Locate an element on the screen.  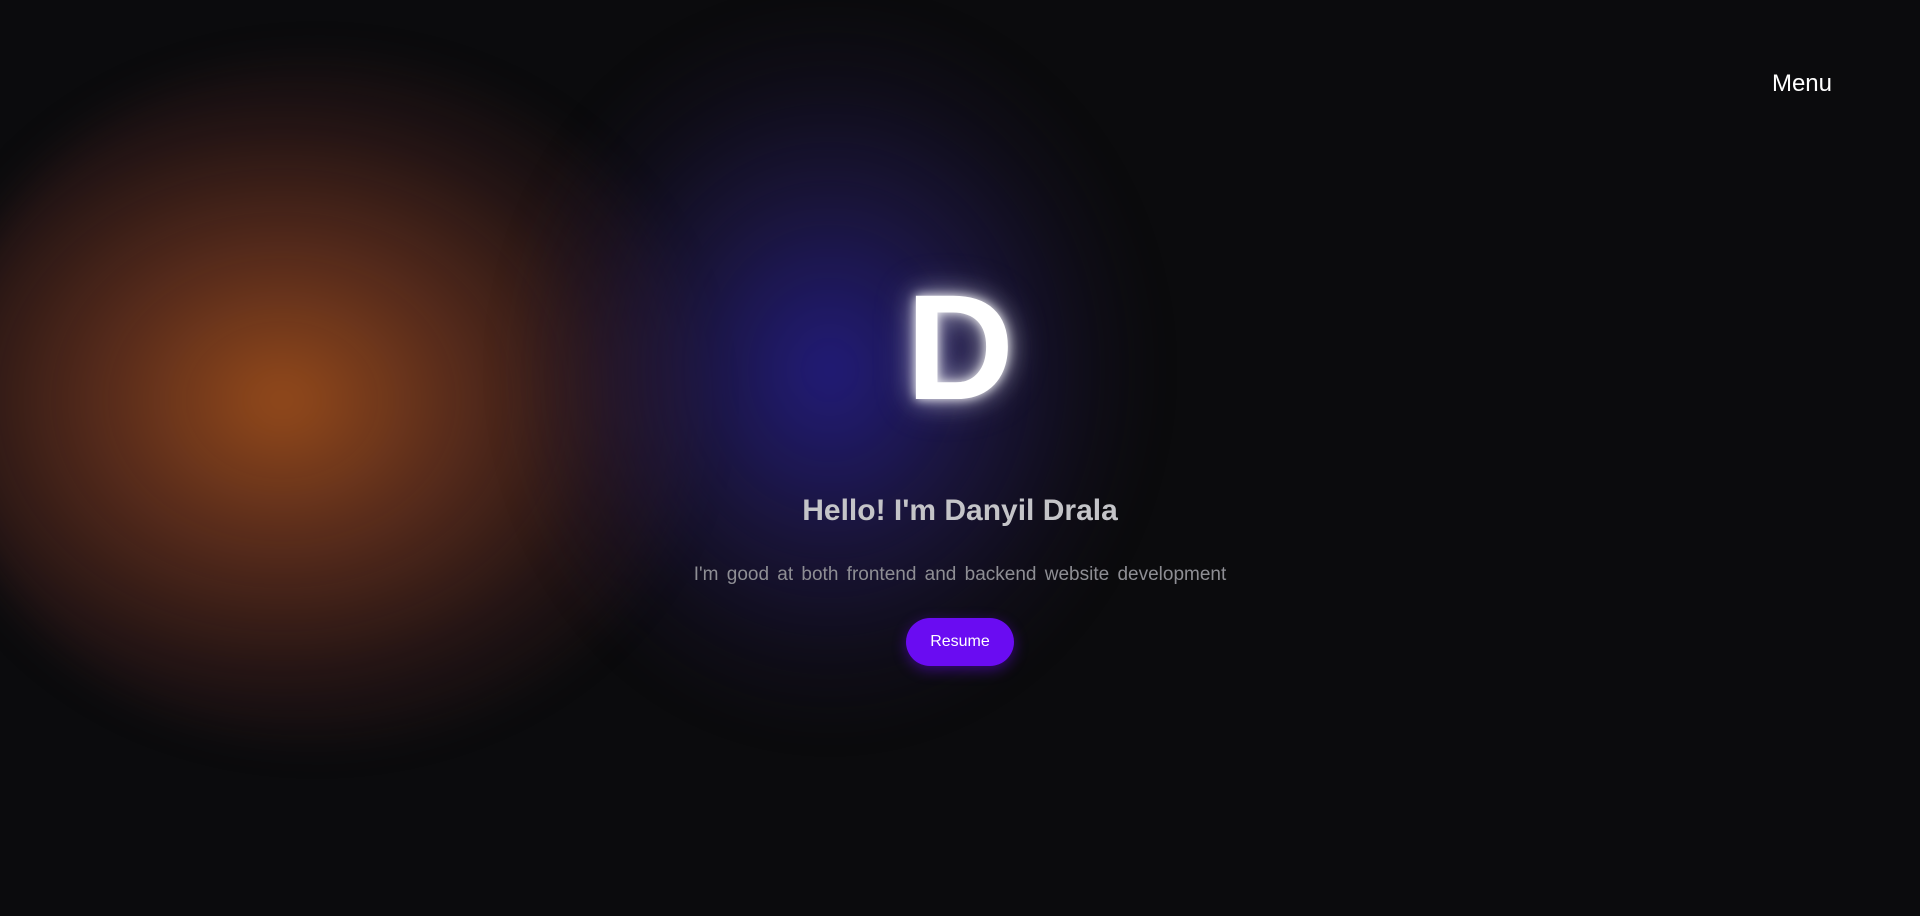
menu-button: Menu is located at coordinates (1802, 84).